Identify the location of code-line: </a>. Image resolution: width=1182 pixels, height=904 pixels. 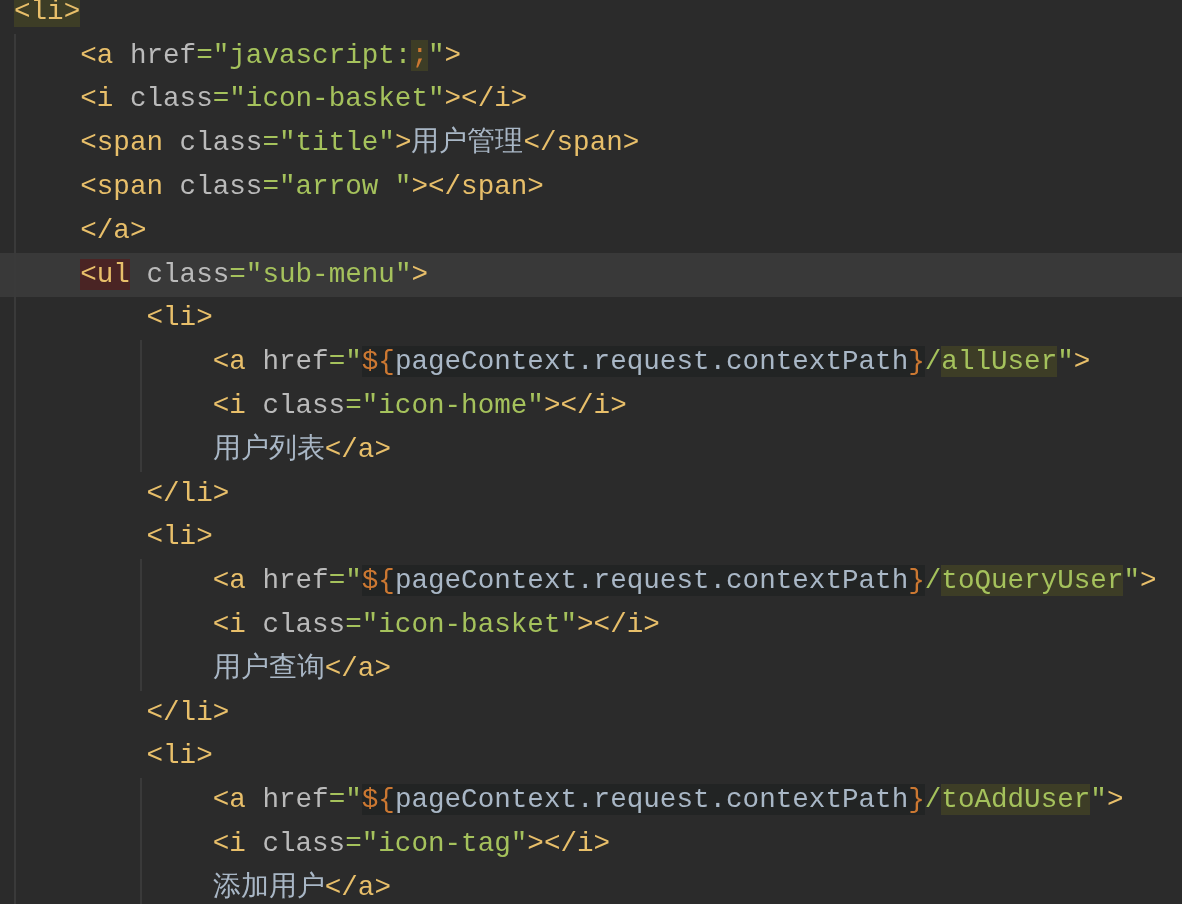
(113, 230).